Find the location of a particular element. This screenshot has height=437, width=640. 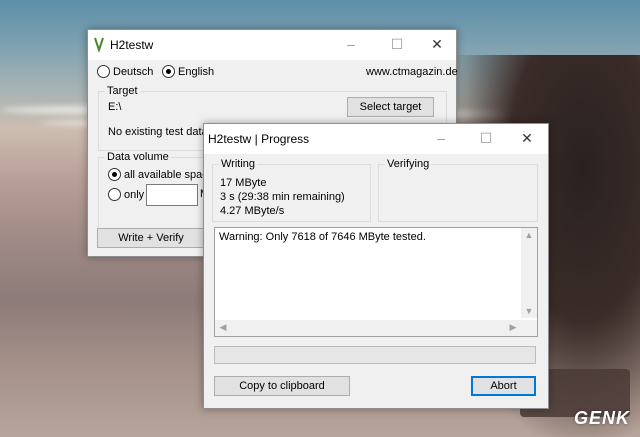

progress-title: H2testw | Progress is located at coordinates (259, 139).